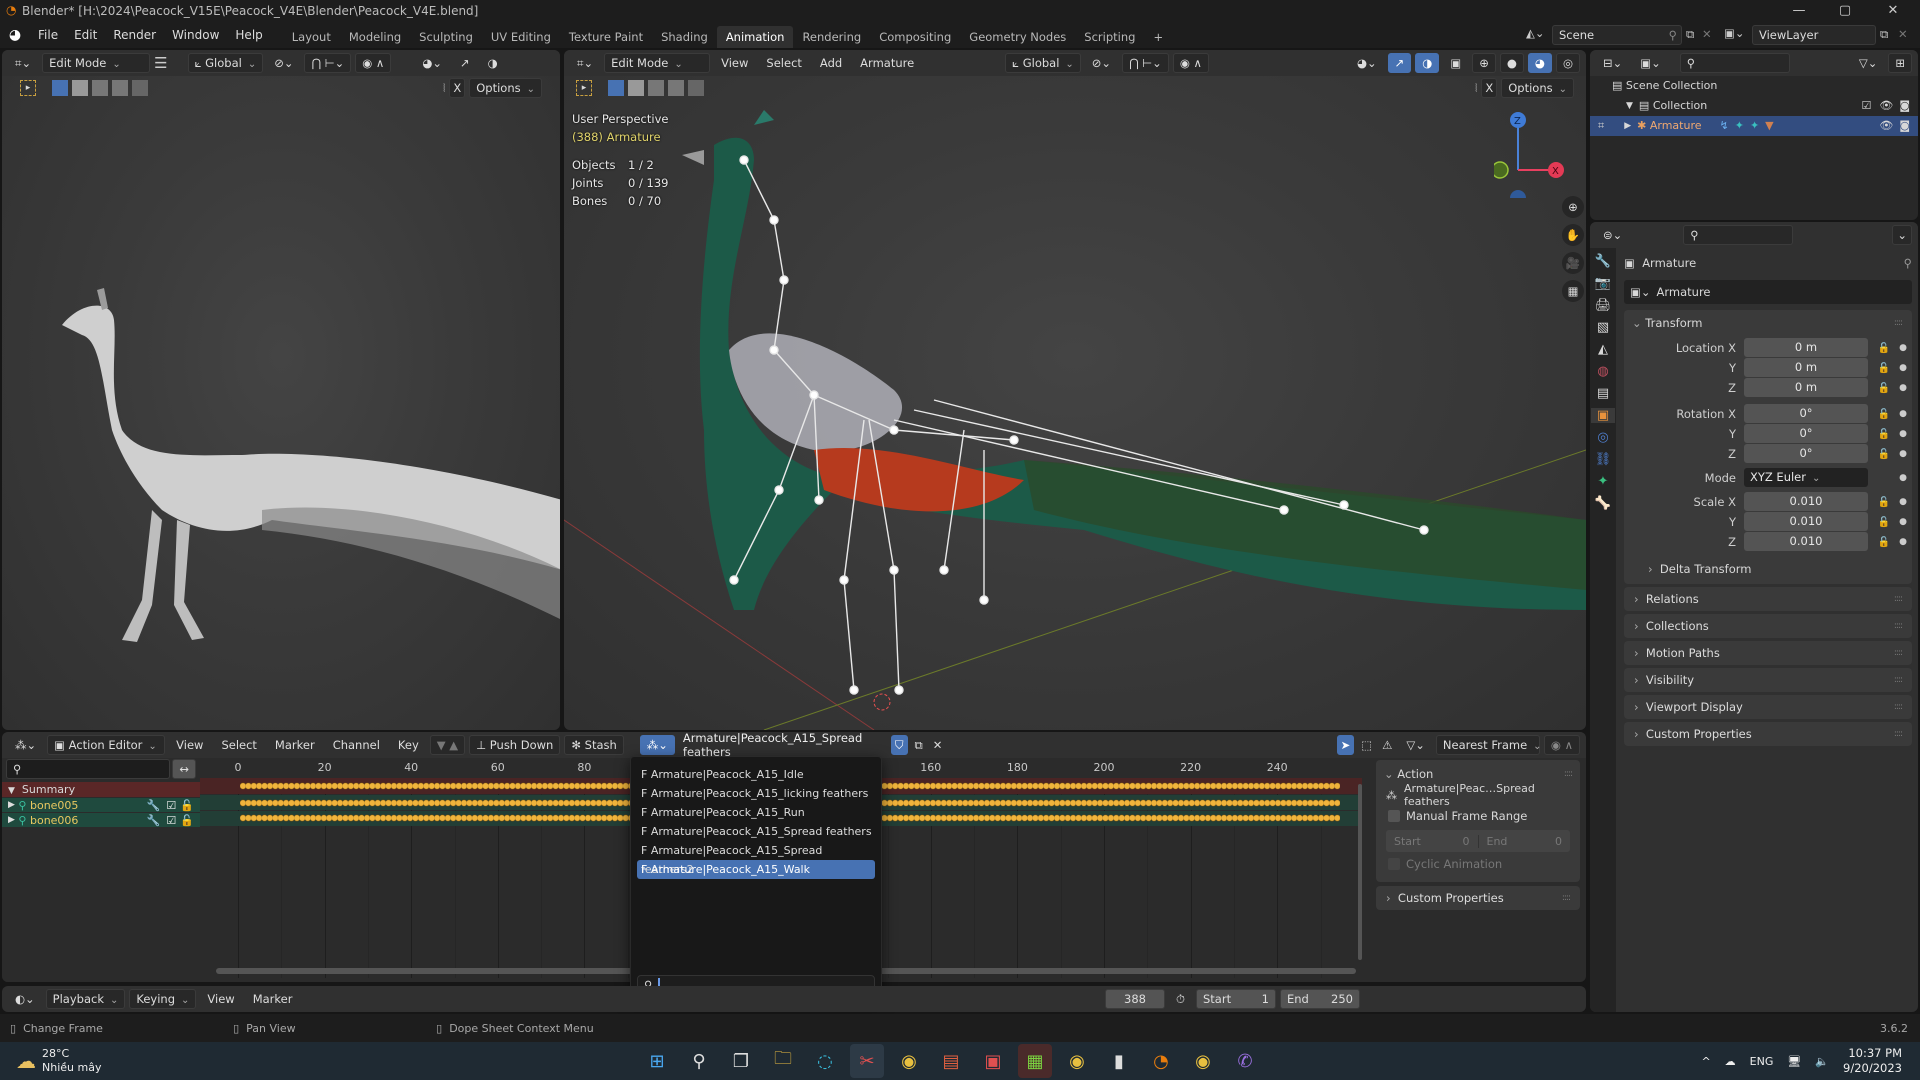 This screenshot has height=1080, width=1920. I want to click on start-windows-icon: ⊞, so click(657, 1061).